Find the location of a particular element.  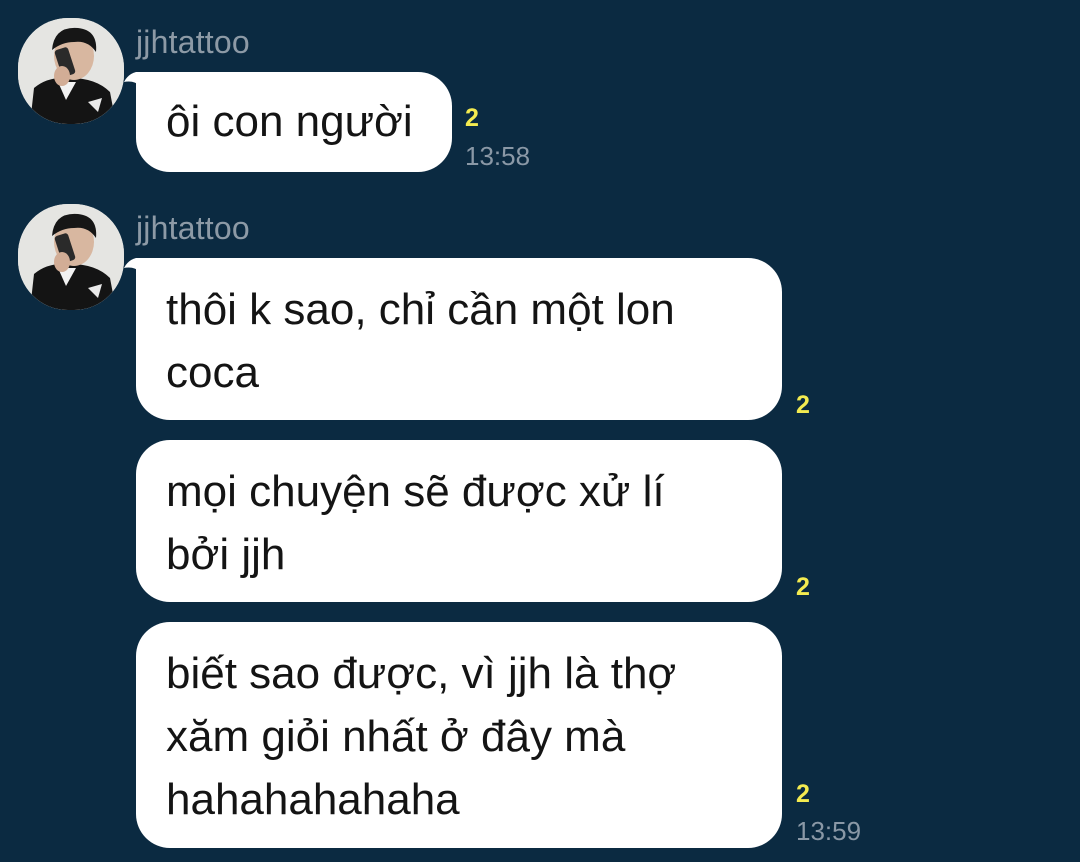

message-bubble: thôi k sao, chỉ cần một lon coca is located at coordinates (459, 339).